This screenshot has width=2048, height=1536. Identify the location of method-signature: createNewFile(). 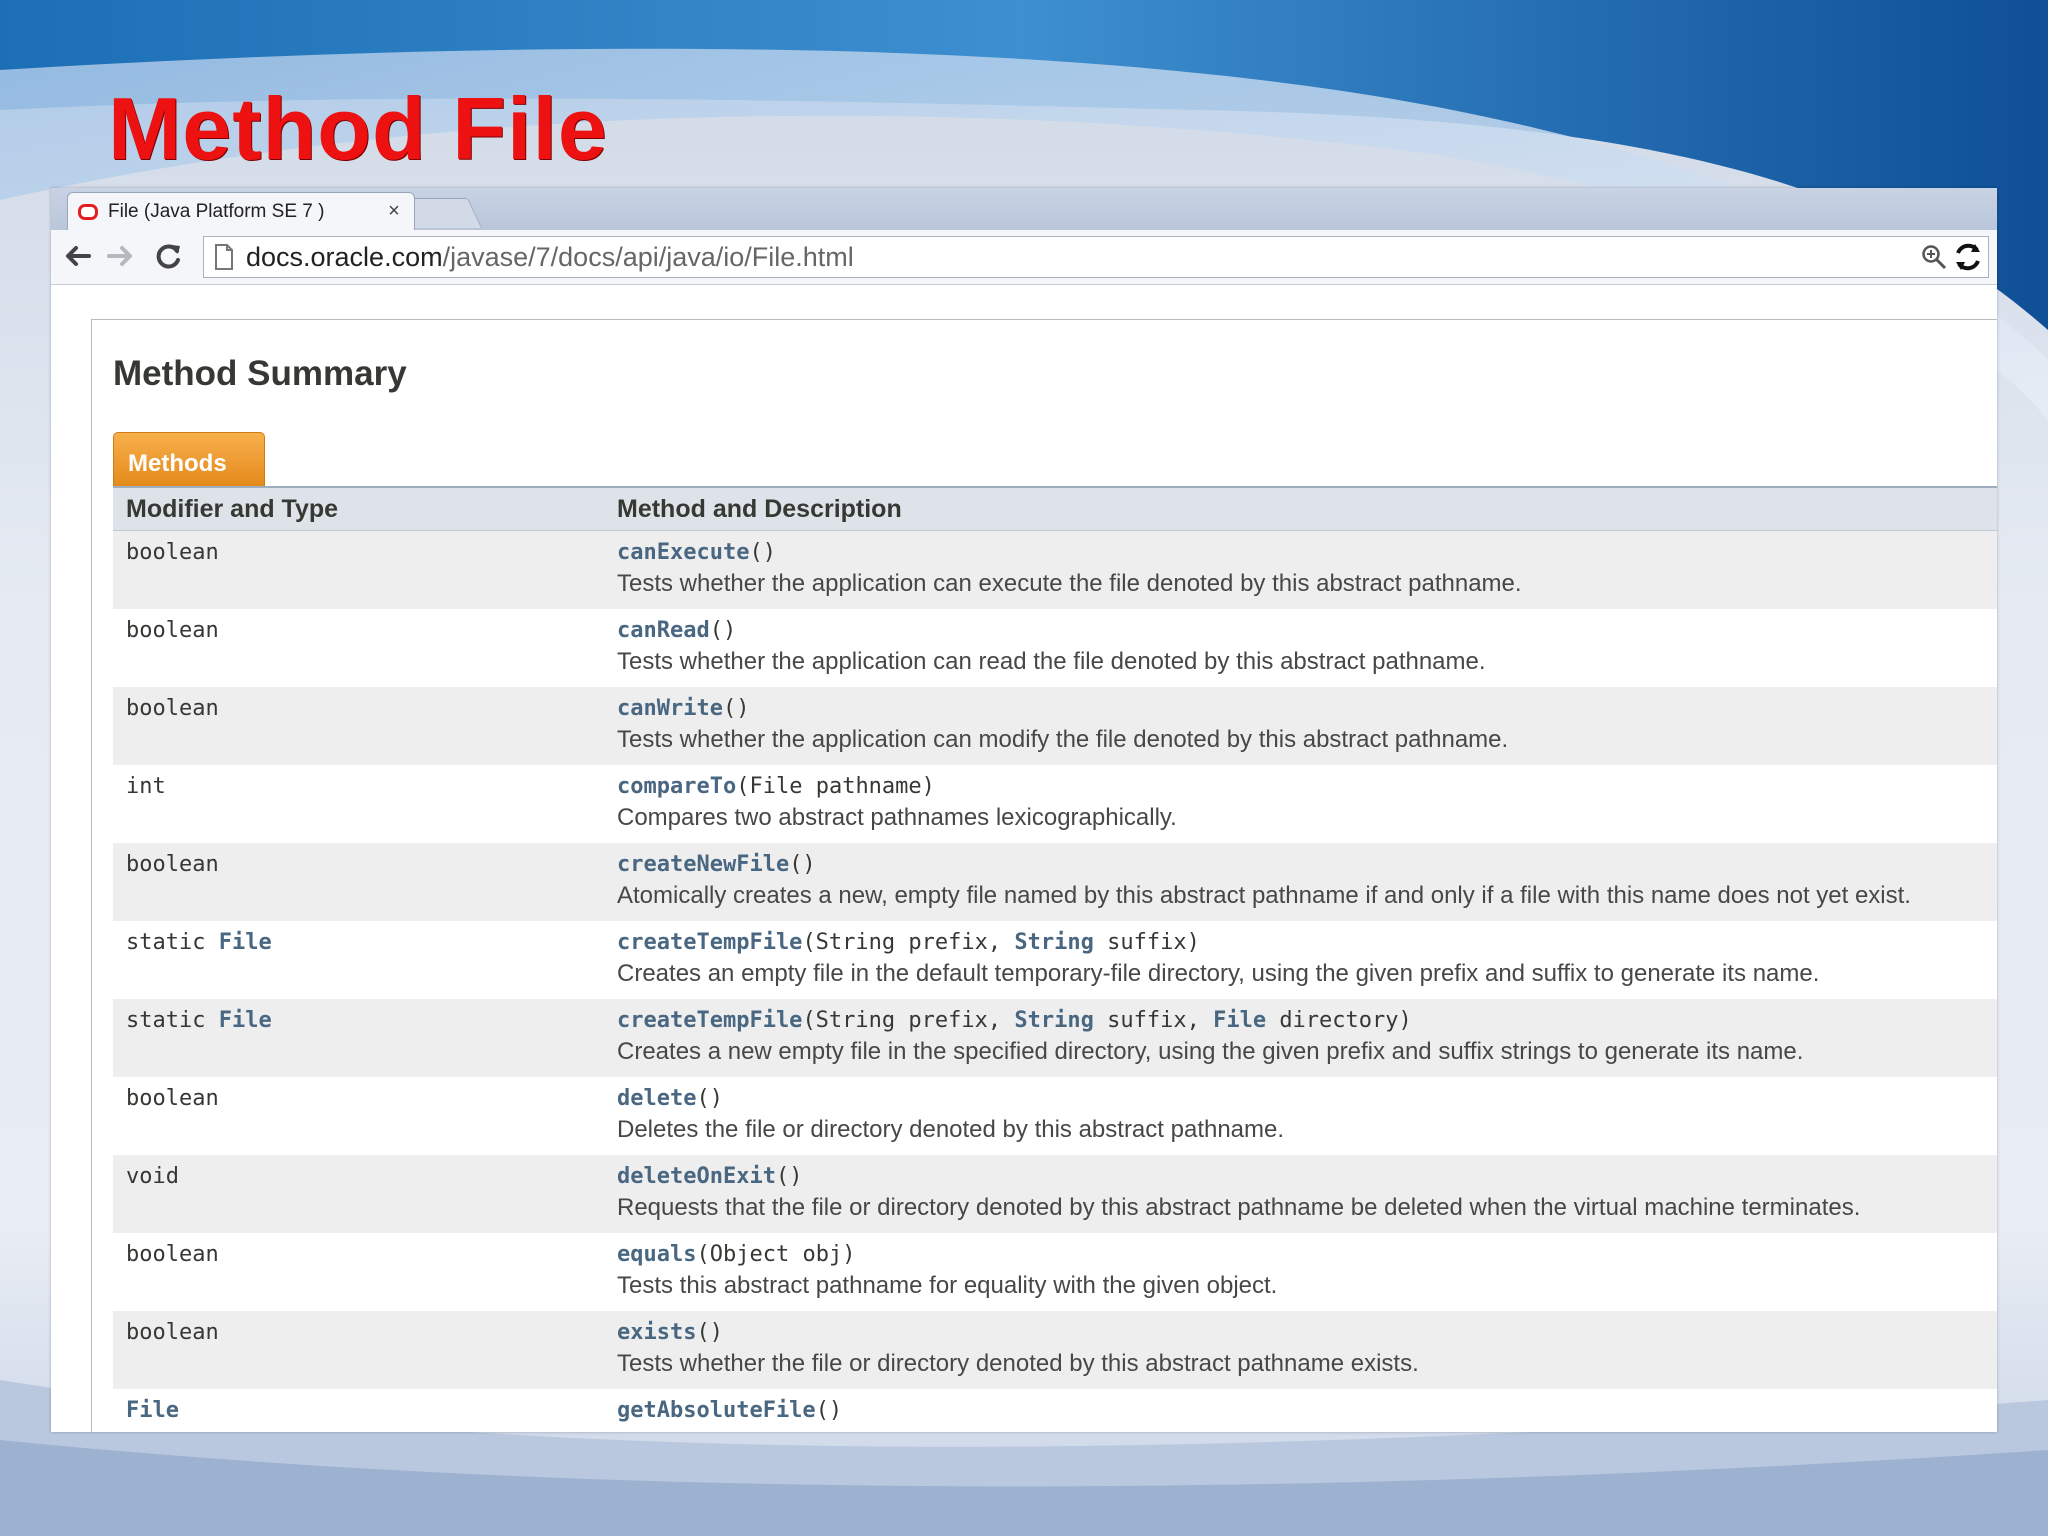
(716, 864).